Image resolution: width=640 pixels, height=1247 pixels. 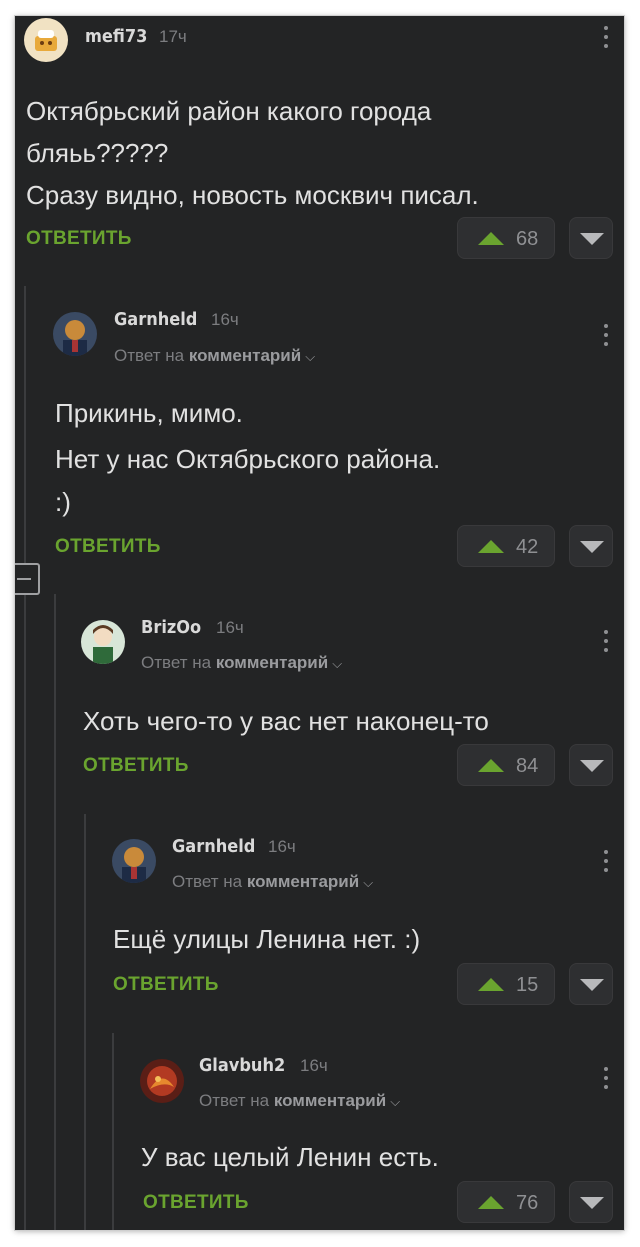 I want to click on comment-text-line: Ещё улицы Ленина нет. :), so click(x=267, y=939).